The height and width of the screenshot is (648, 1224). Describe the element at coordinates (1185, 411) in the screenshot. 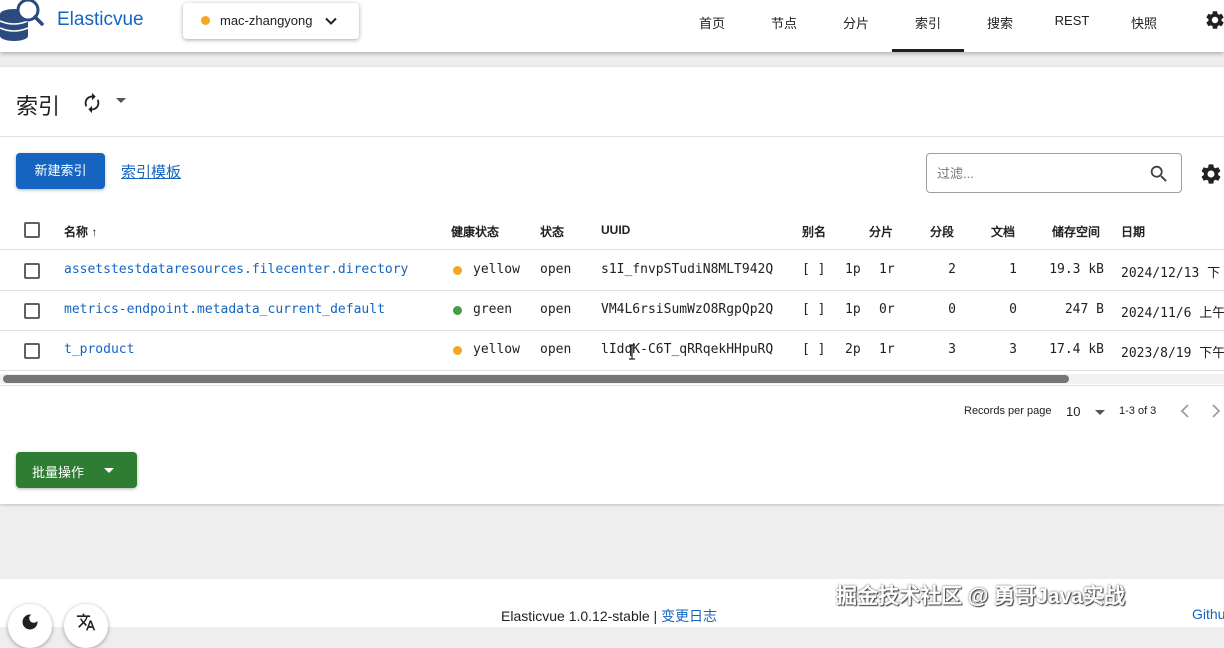

I see `chevron-left-icon` at that location.